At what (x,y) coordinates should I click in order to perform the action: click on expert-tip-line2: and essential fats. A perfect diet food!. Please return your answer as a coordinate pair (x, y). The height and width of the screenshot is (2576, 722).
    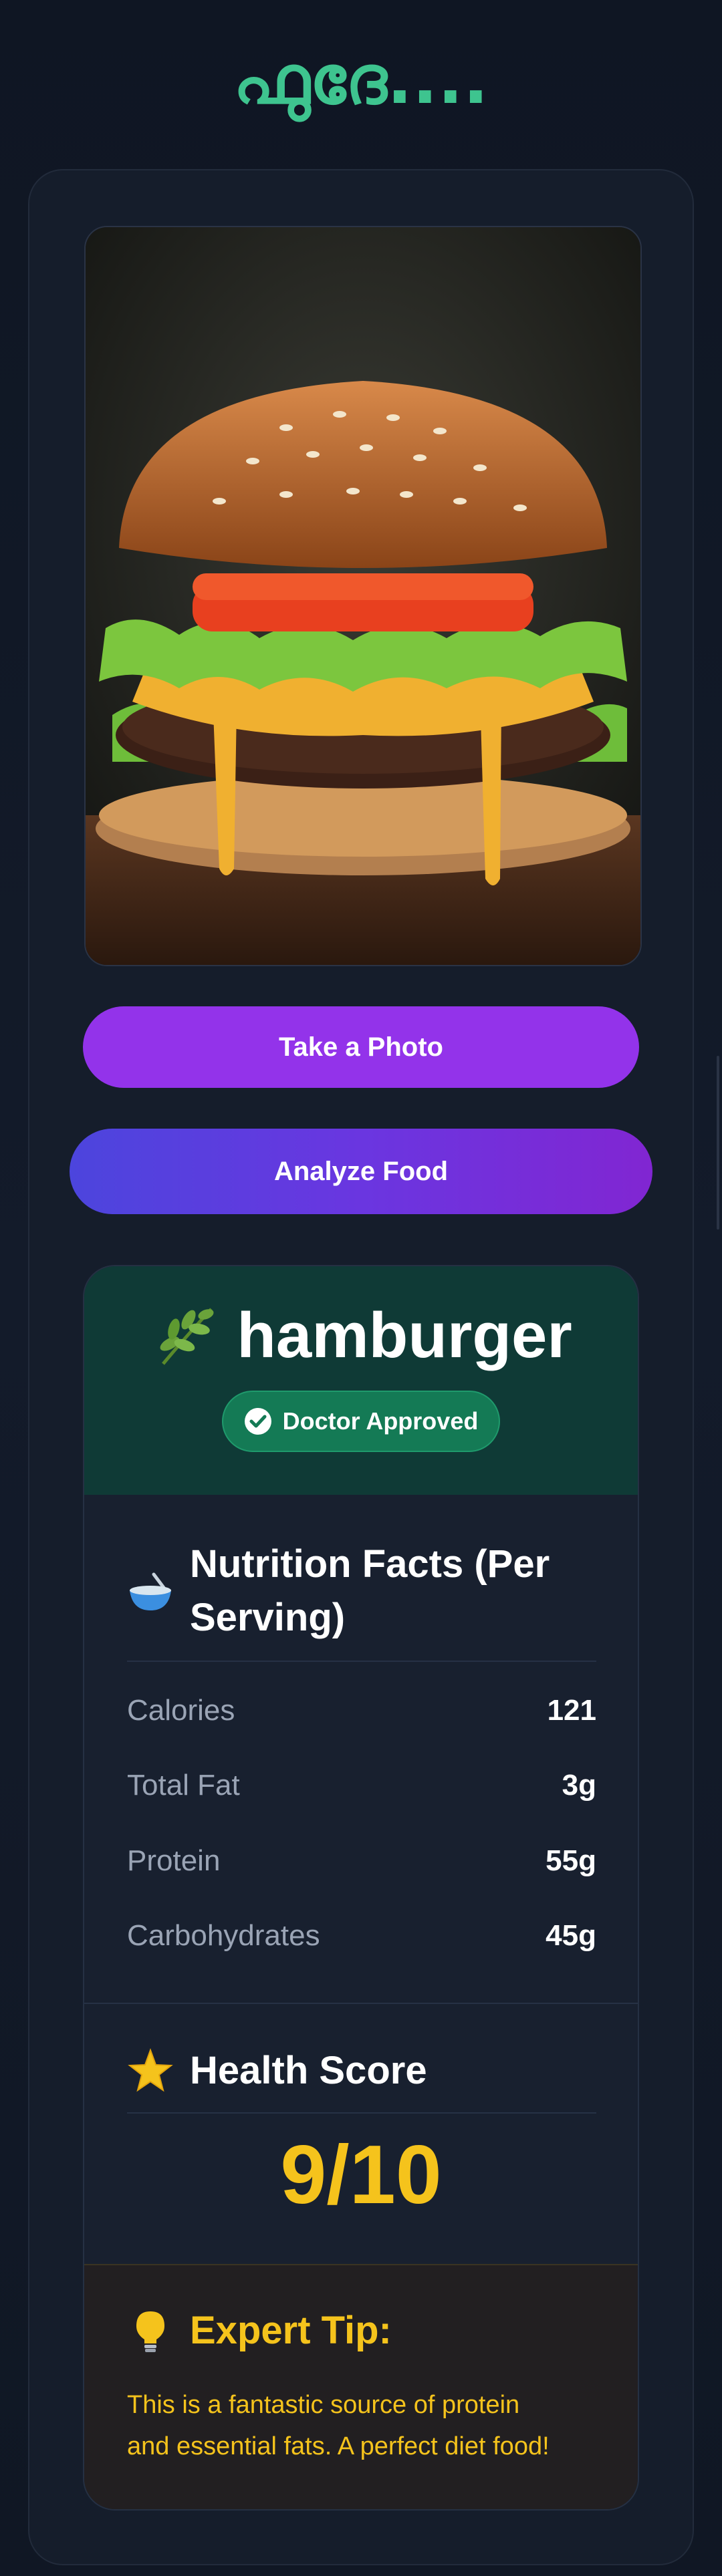
    Looking at the image, I should click on (338, 2446).